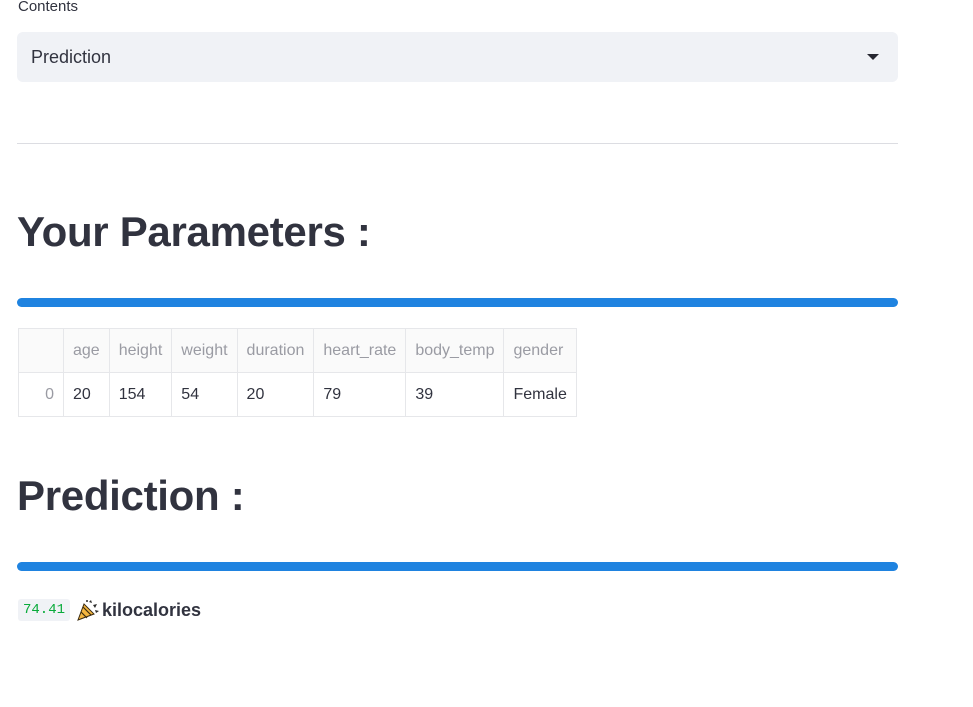 The image size is (973, 707). Describe the element at coordinates (140, 350) in the screenshot. I see `column-header: height` at that location.